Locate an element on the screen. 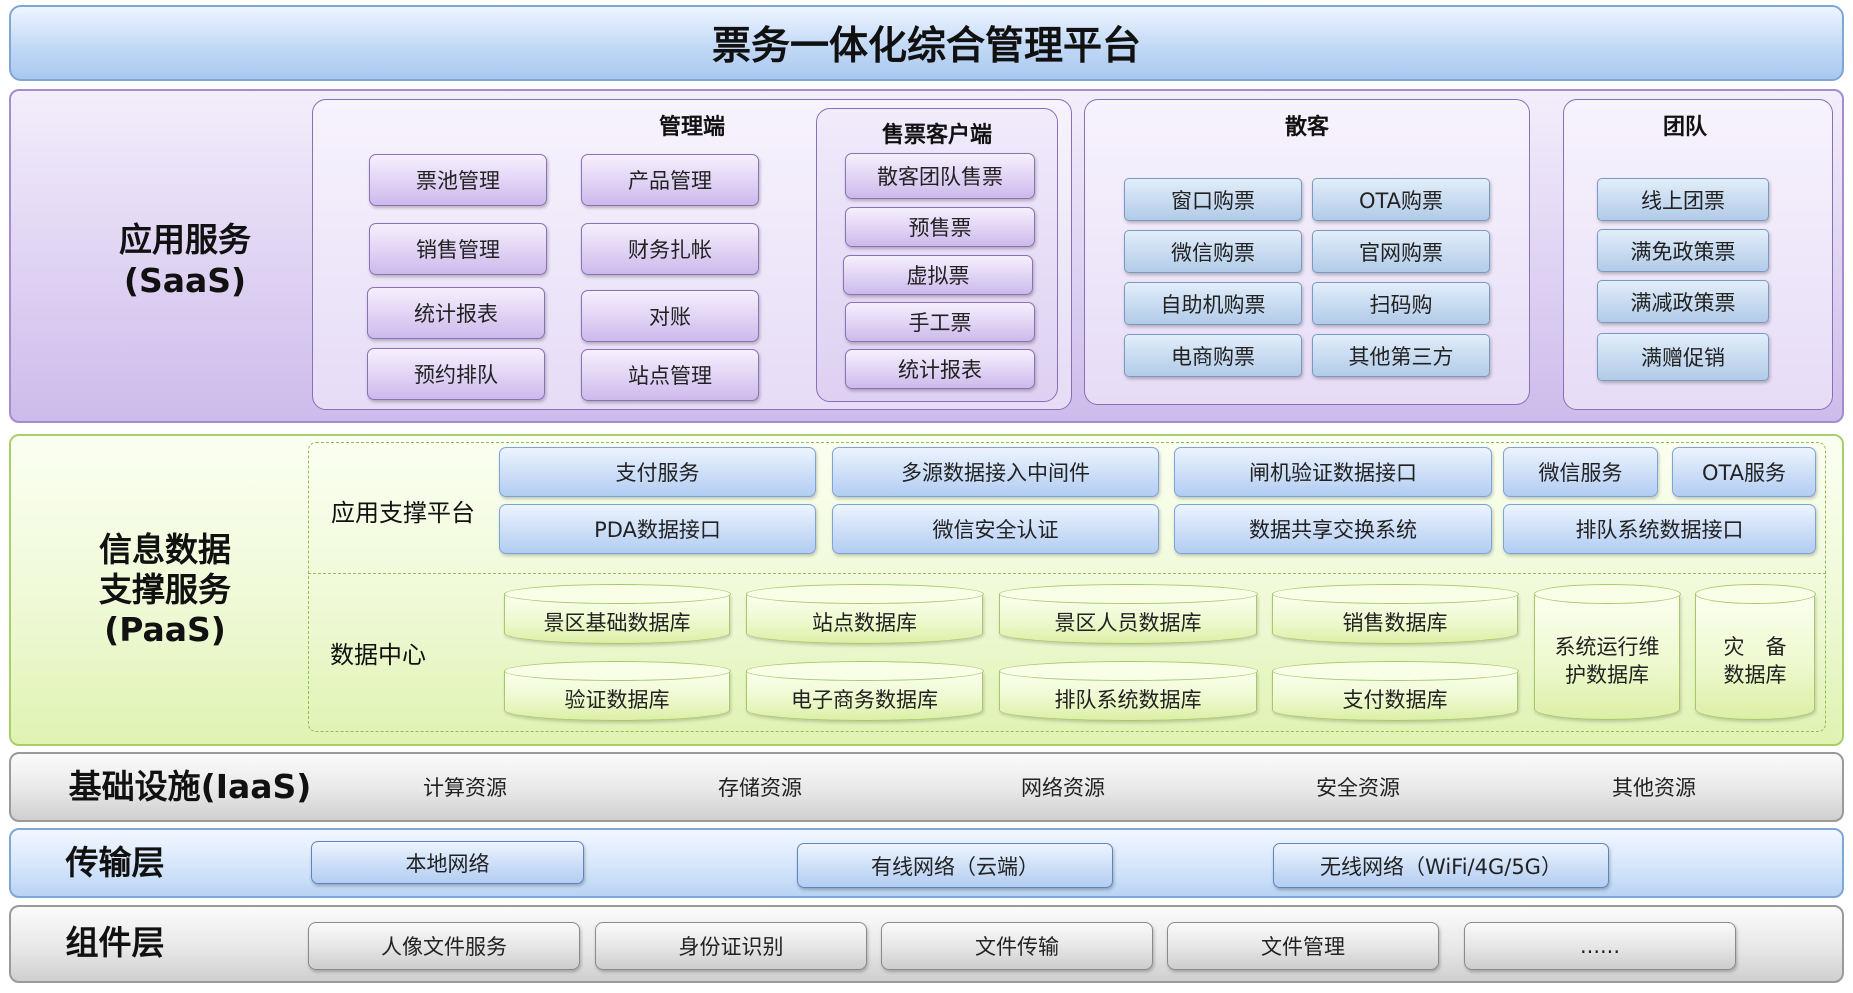 The width and height of the screenshot is (1853, 993). database-cylinder: 销售数据库 is located at coordinates (1395, 614).